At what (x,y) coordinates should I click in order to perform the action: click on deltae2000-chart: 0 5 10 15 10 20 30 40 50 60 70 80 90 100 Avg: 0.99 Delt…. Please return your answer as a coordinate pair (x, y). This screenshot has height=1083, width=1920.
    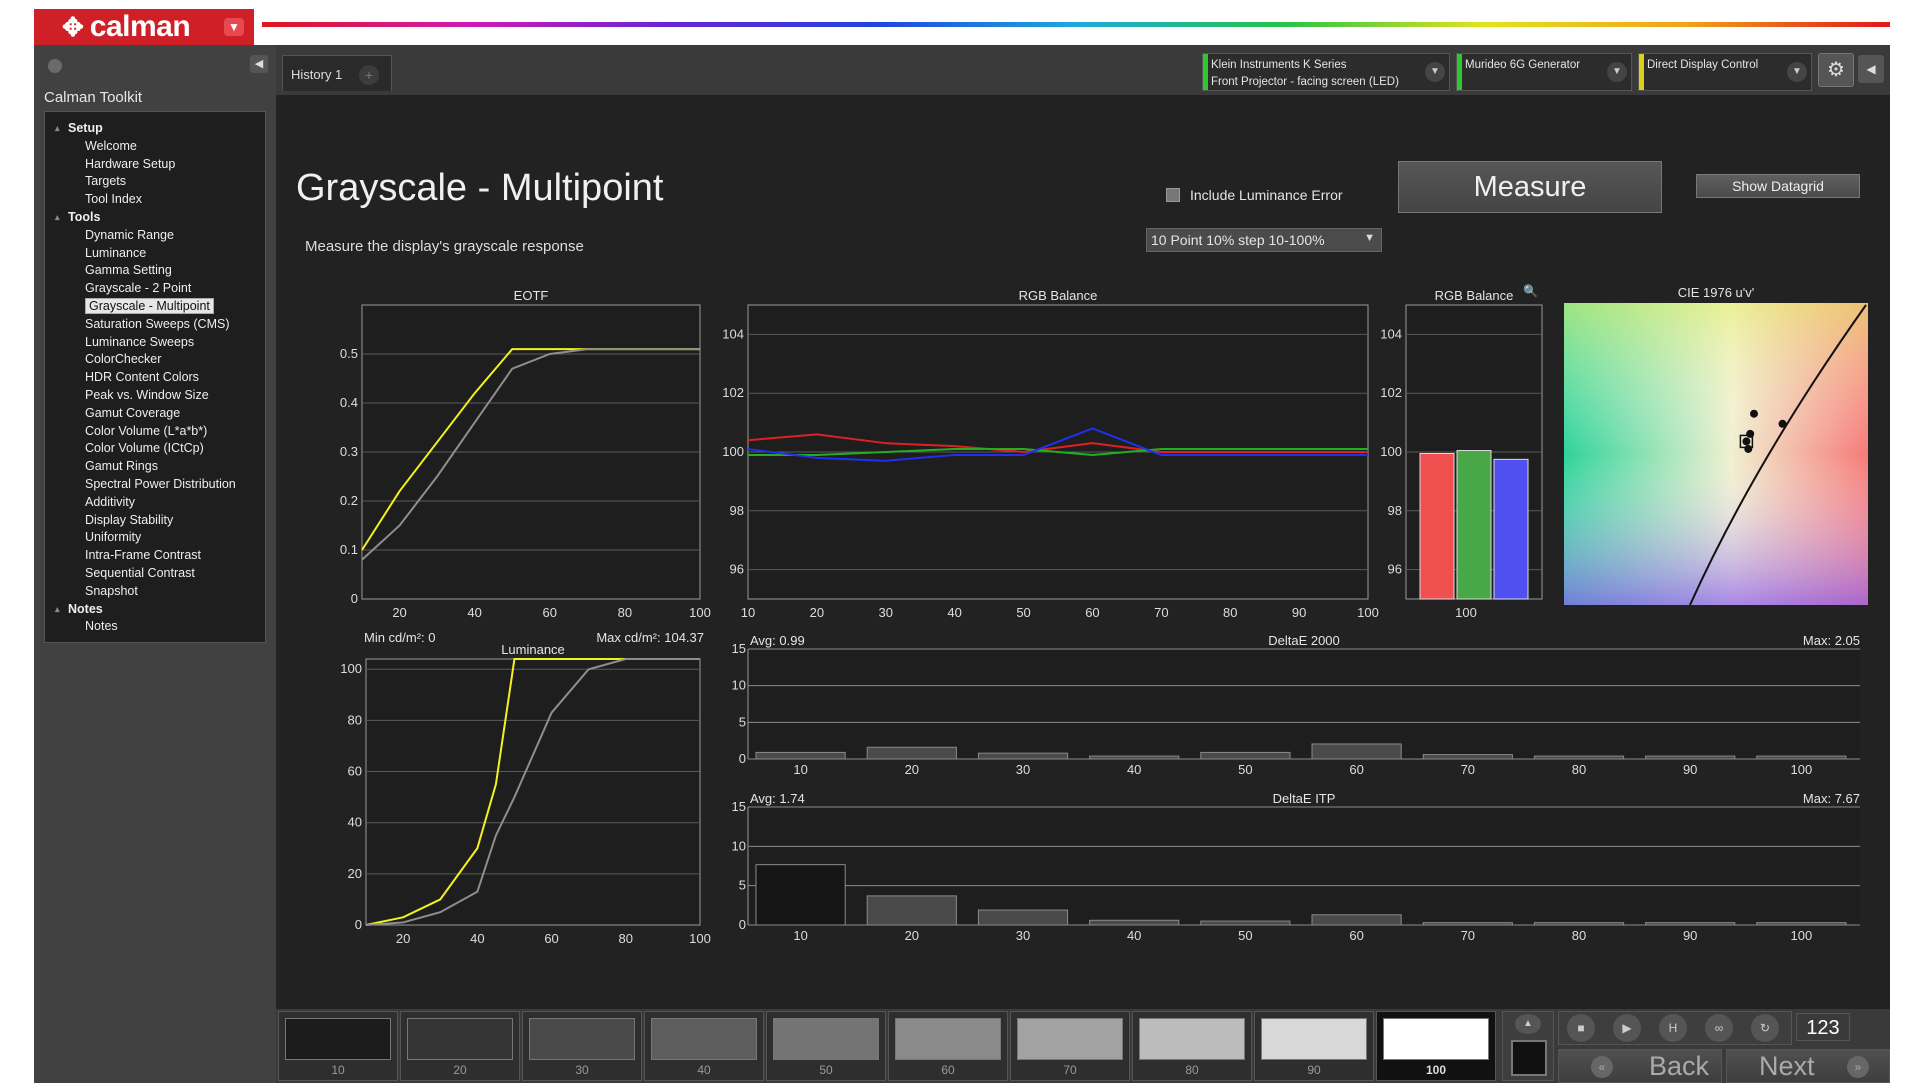
    Looking at the image, I should click on (1296, 705).